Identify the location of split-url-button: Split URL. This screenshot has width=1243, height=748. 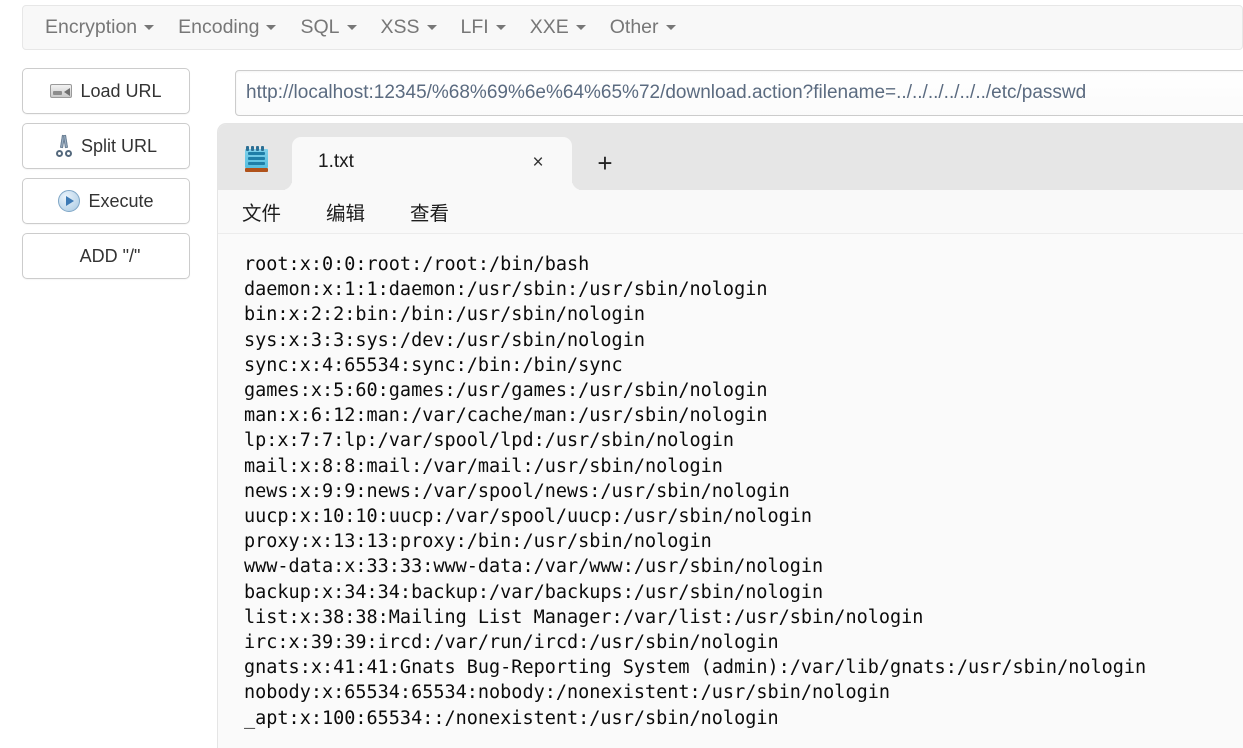
(106, 146).